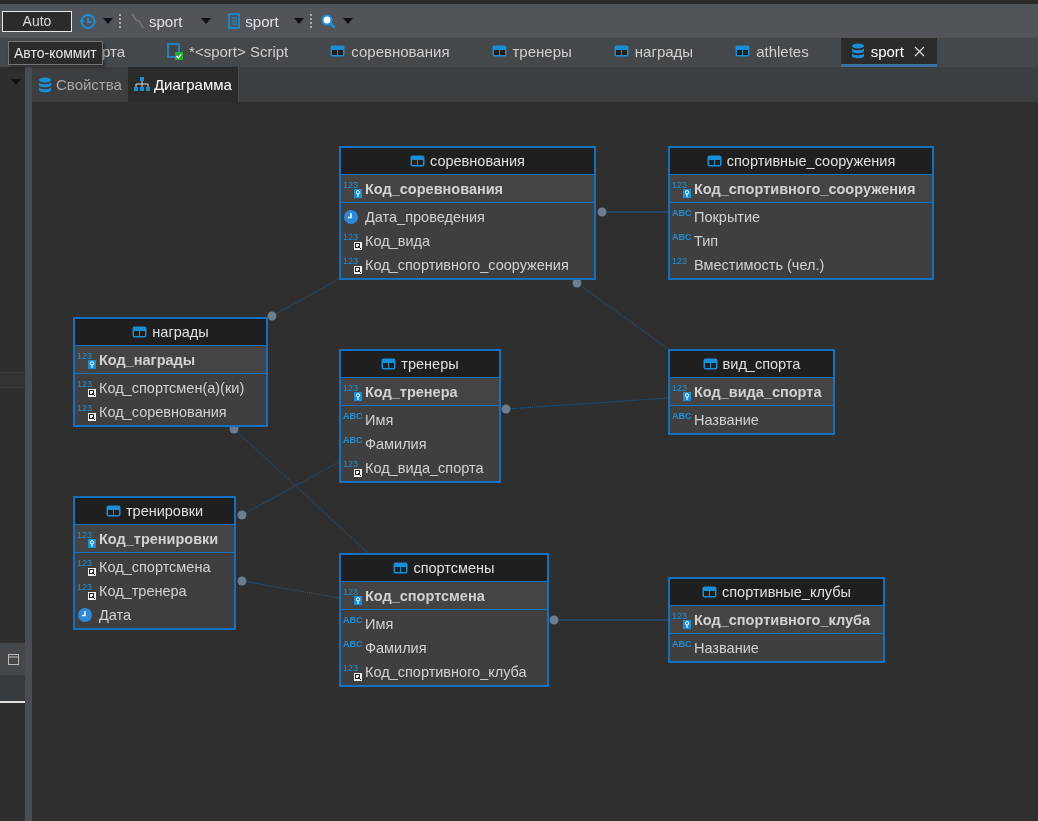 This screenshot has height=821, width=1038. What do you see at coordinates (727, 217) in the screenshot?
I see `column-name: Покрытие` at bounding box center [727, 217].